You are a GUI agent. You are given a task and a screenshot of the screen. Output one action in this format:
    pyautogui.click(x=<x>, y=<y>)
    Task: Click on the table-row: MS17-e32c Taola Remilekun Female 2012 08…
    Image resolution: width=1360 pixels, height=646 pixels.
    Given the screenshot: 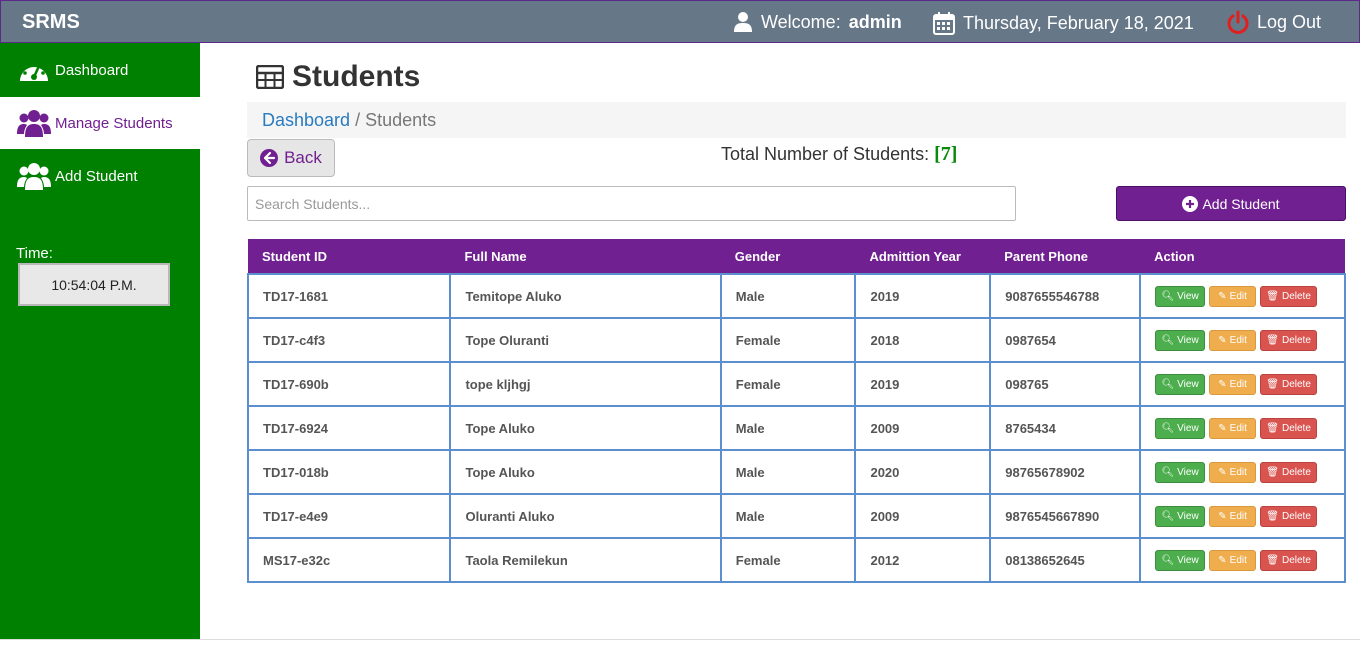 What is the action you would take?
    pyautogui.click(x=796, y=560)
    